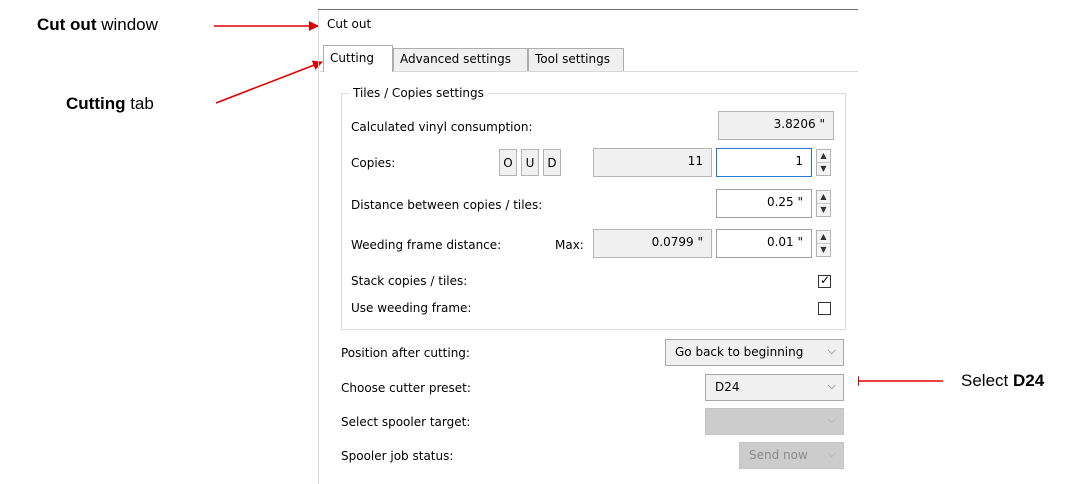  Describe the element at coordinates (269, 82) in the screenshot. I see `tab-arrow` at that location.